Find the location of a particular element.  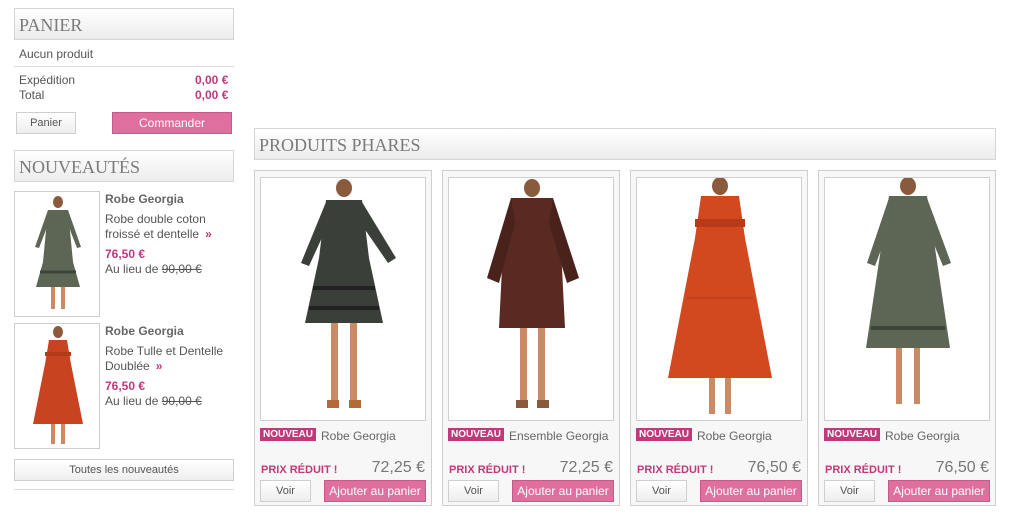

product-name: Ensemble Georgia is located at coordinates (558, 436).